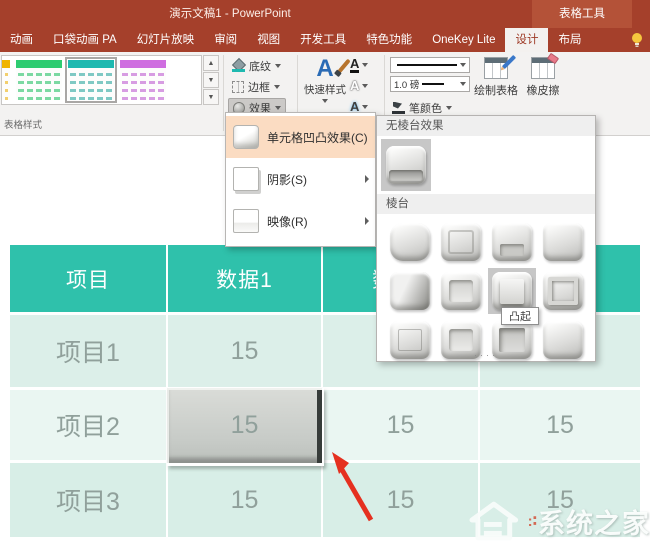  I want to click on text-fill-button: A, so click(365, 65).